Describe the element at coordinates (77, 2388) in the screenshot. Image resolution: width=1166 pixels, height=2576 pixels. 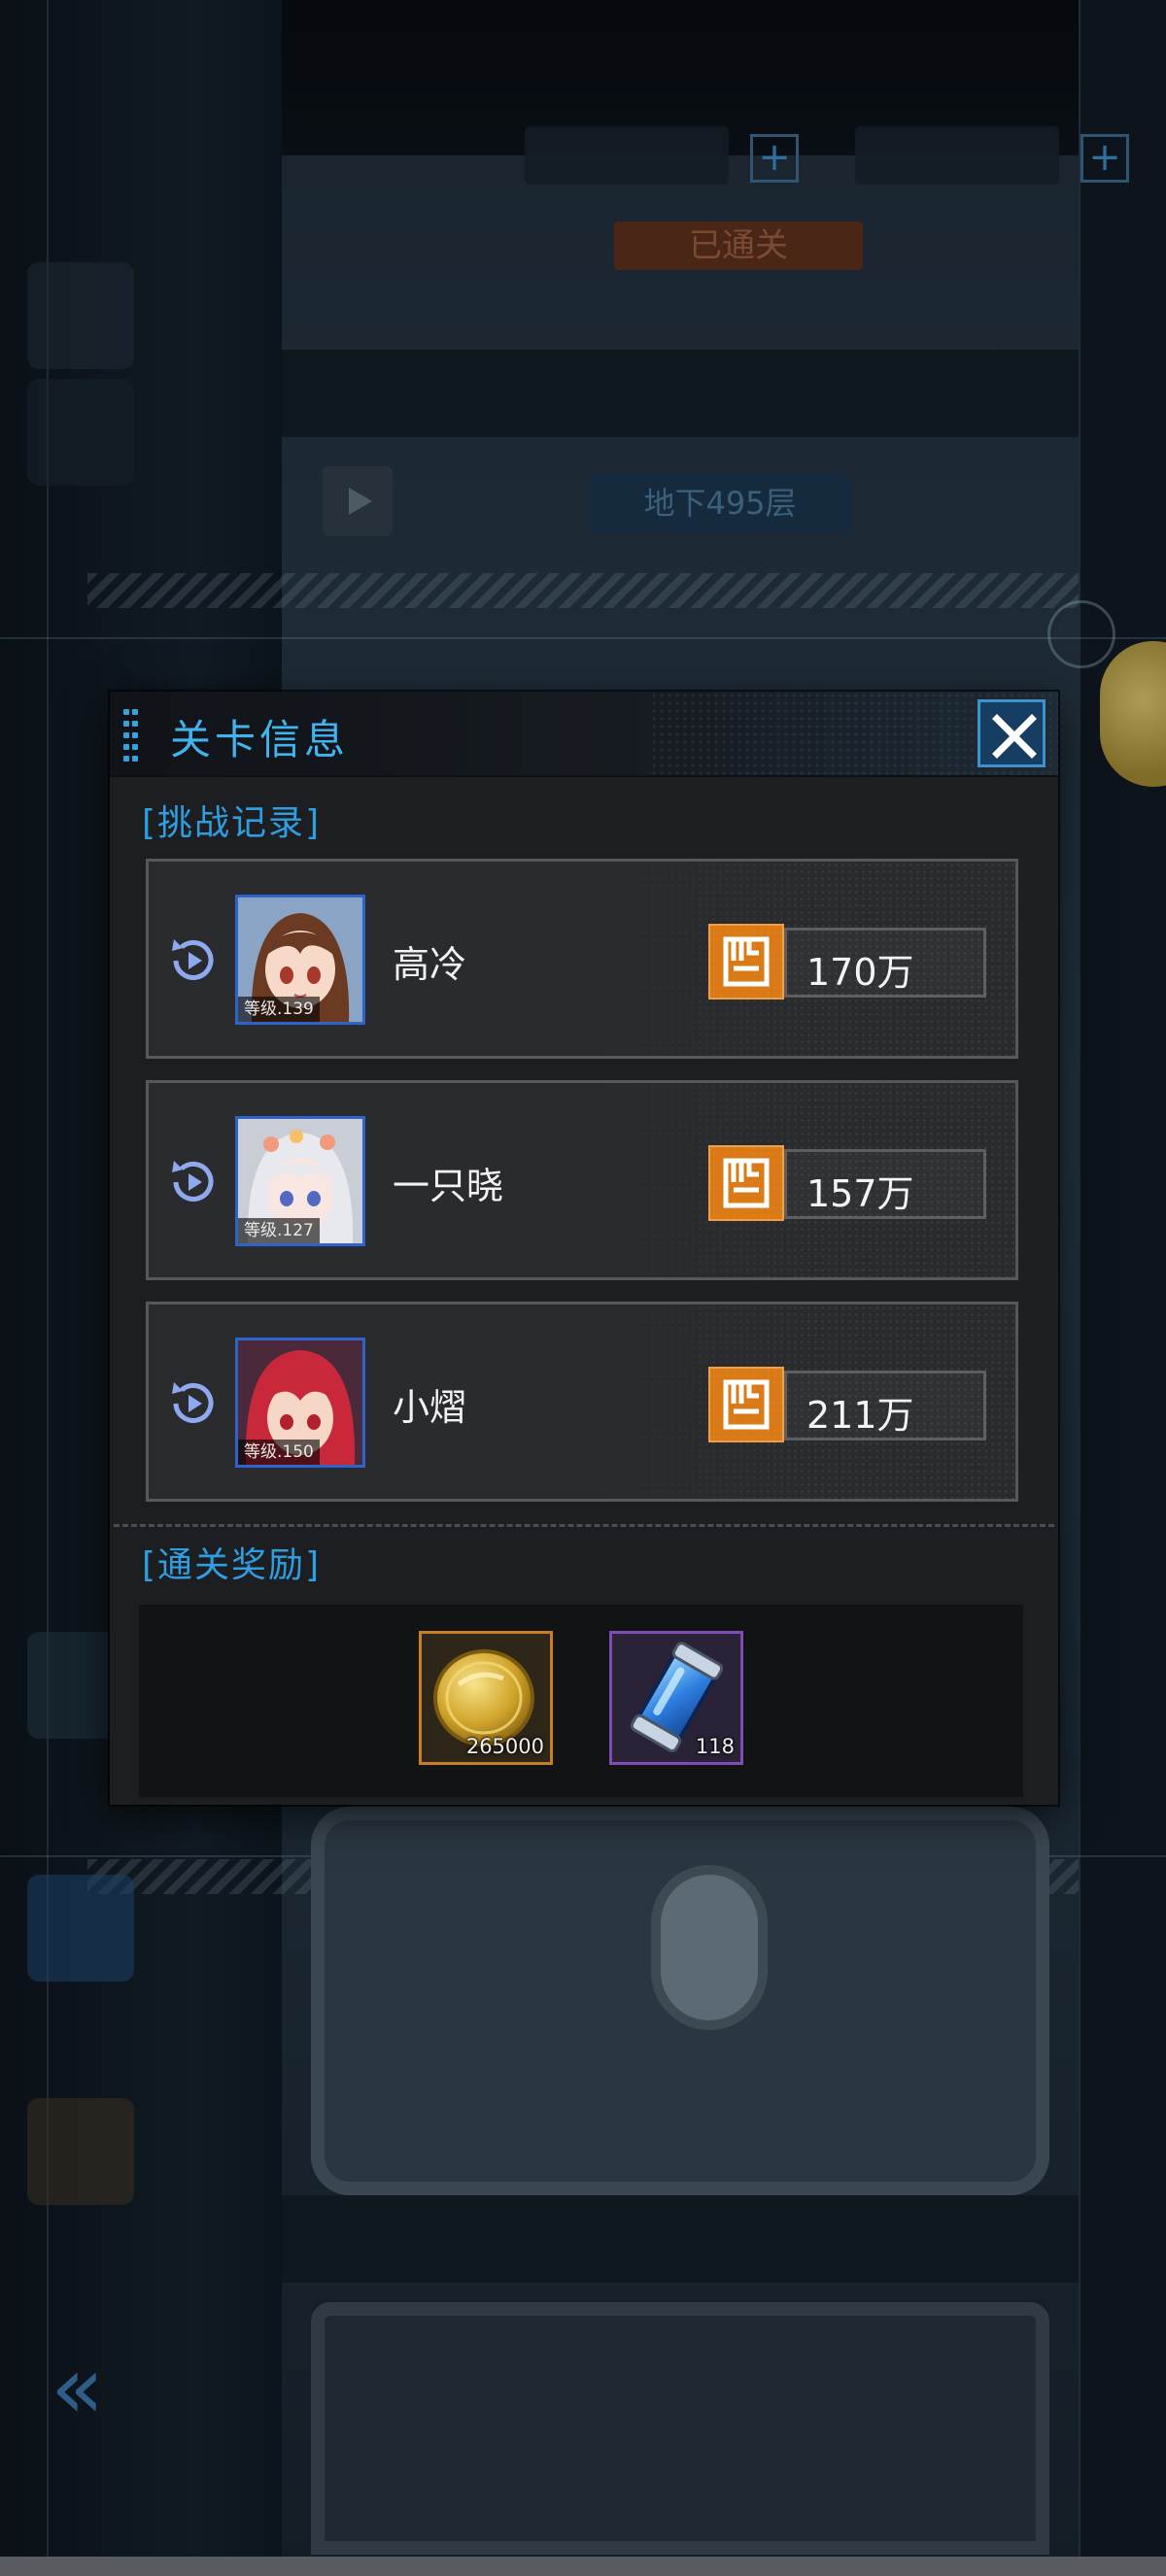
I see `collapse-chevron-icon: «` at that location.